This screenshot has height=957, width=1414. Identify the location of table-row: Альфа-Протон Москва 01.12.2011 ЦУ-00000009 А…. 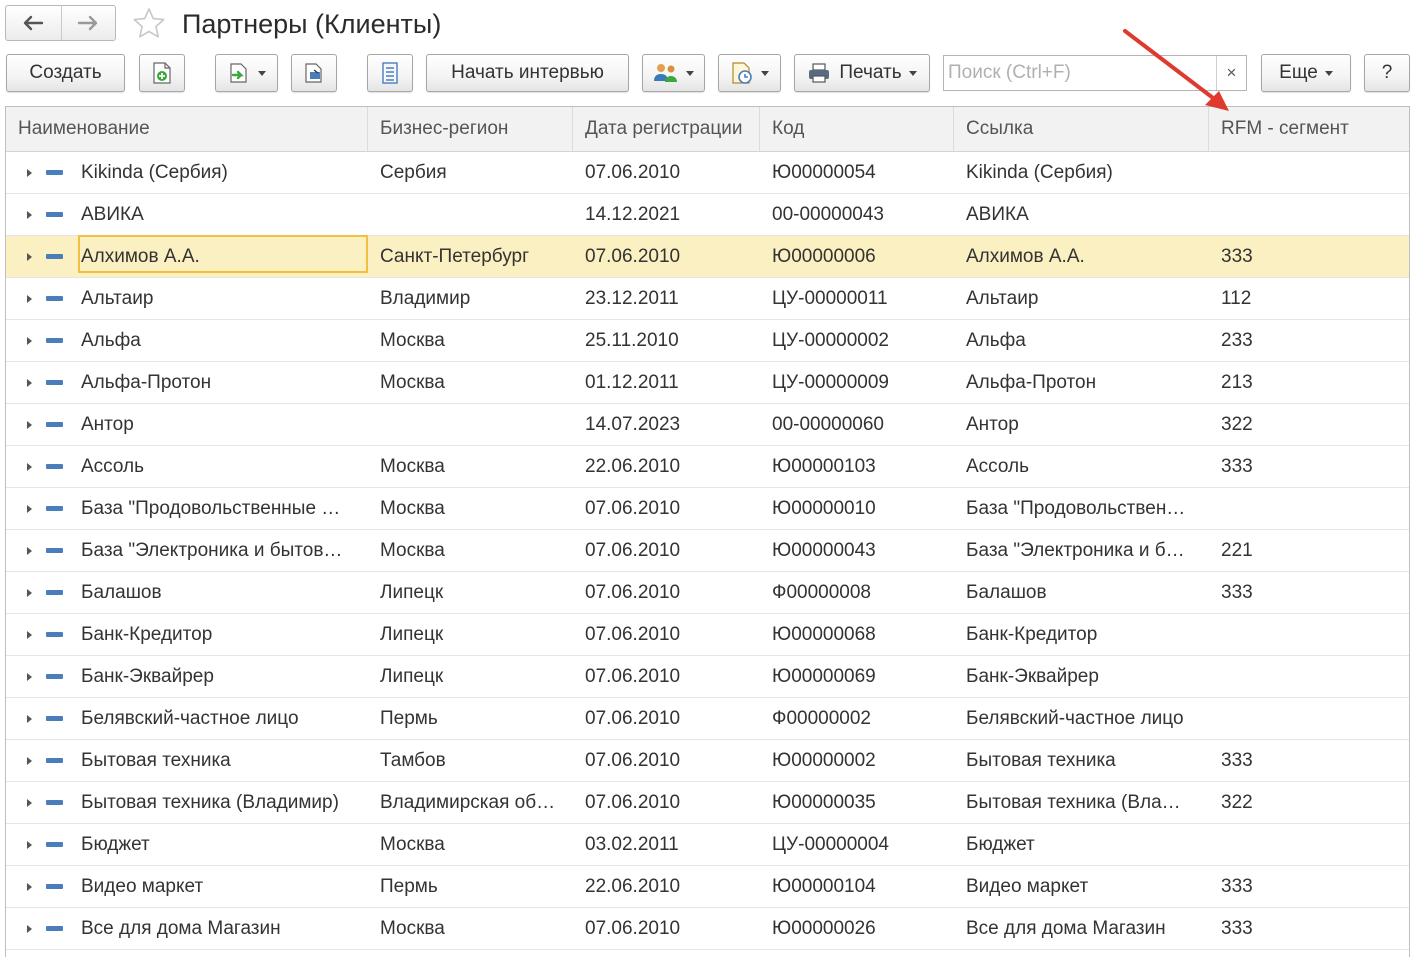
(707, 383).